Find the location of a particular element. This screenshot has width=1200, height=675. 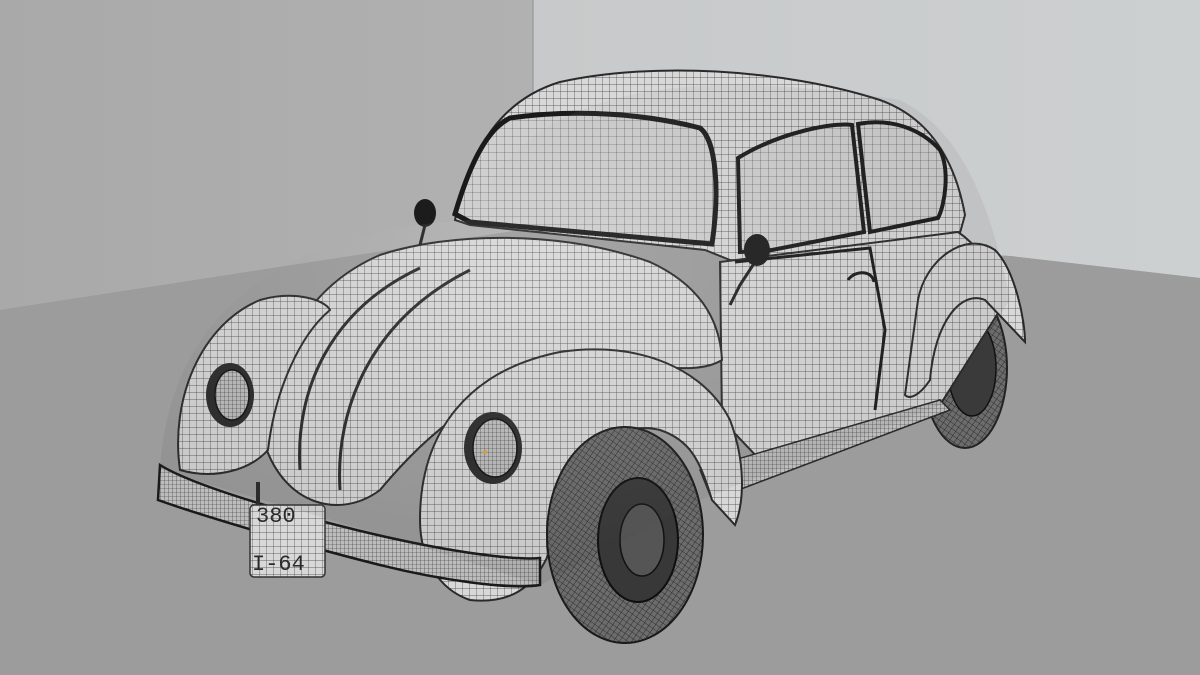

license-plate: 380 I-64 is located at coordinates (287, 541).